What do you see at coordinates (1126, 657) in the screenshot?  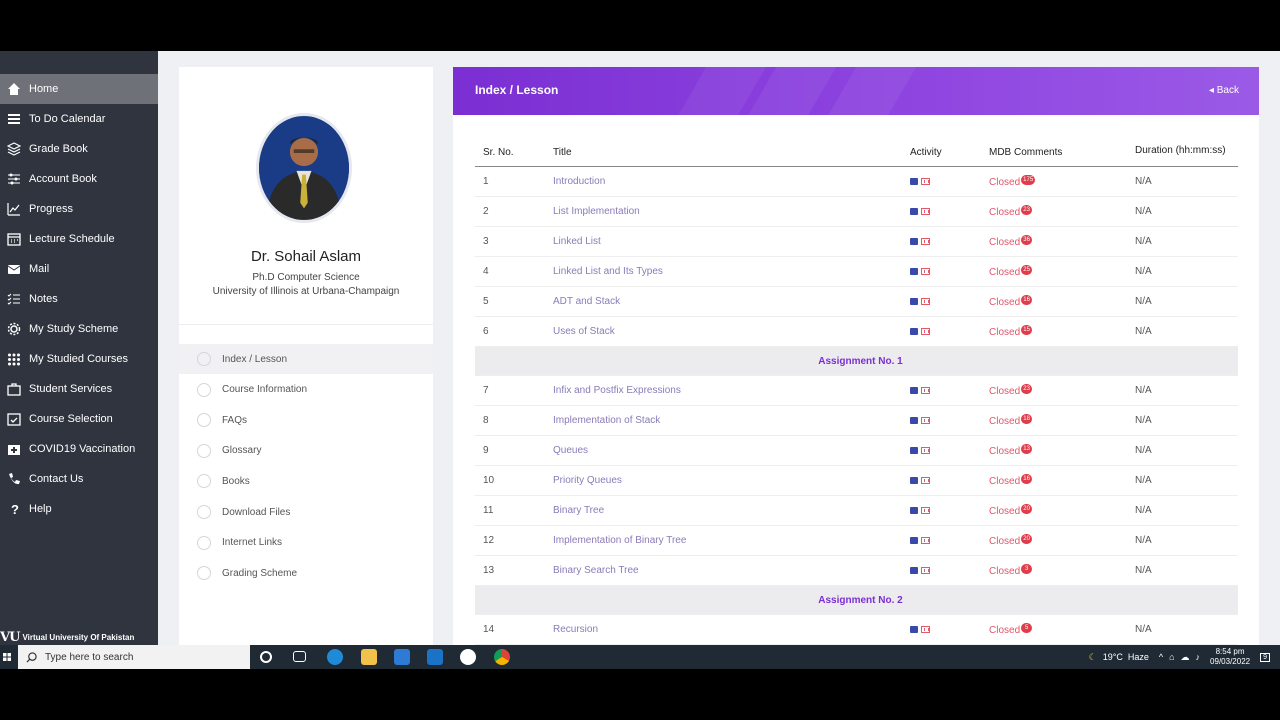 I see `weather-text: 19°C Haze` at bounding box center [1126, 657].